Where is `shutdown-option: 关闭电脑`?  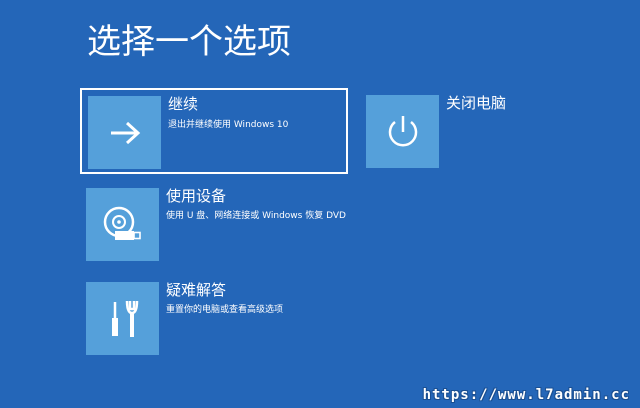 shutdown-option: 关闭电脑 is located at coordinates (466, 132).